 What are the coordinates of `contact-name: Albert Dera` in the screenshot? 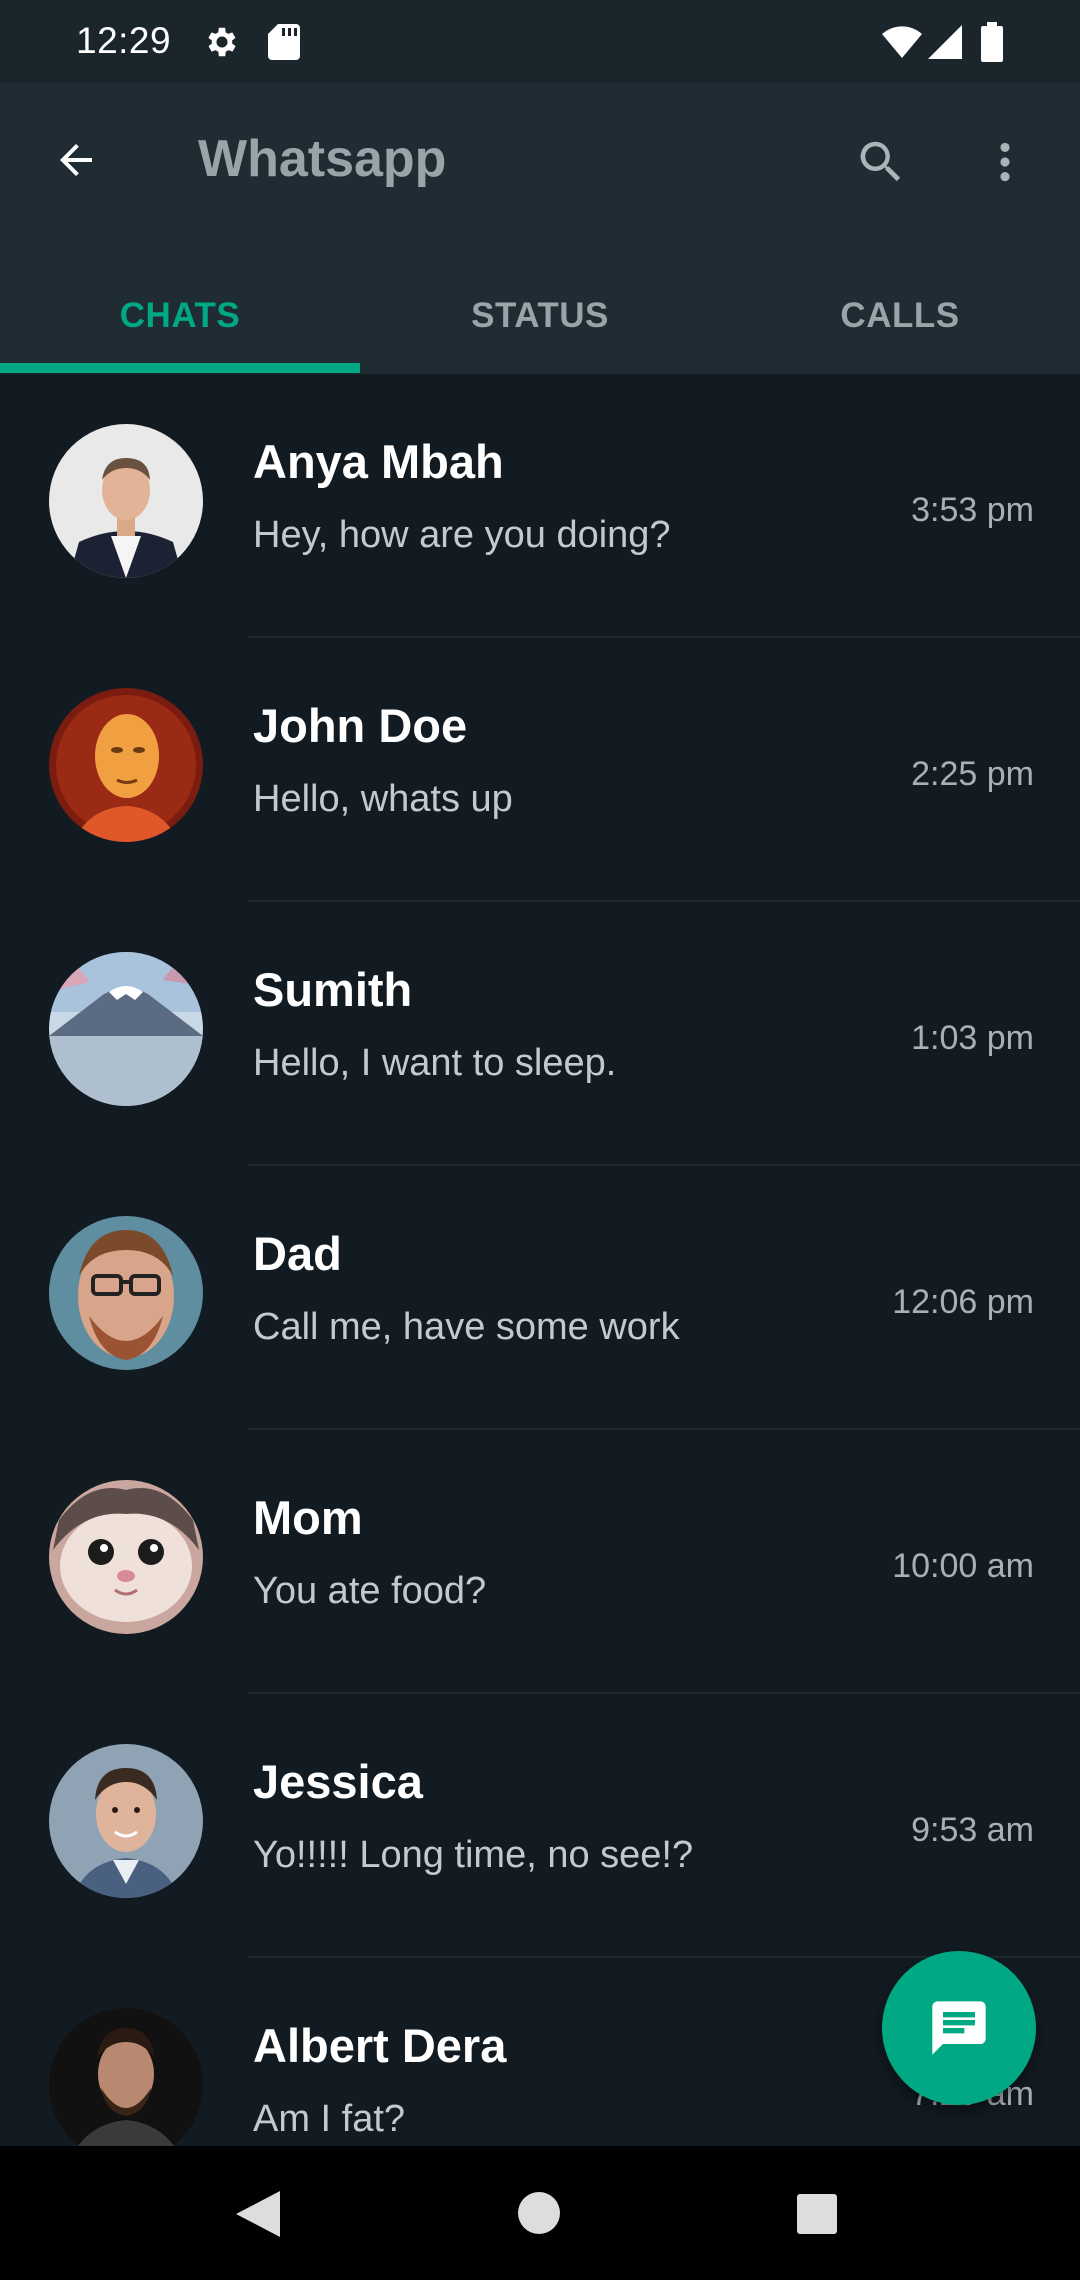 It's located at (380, 2045).